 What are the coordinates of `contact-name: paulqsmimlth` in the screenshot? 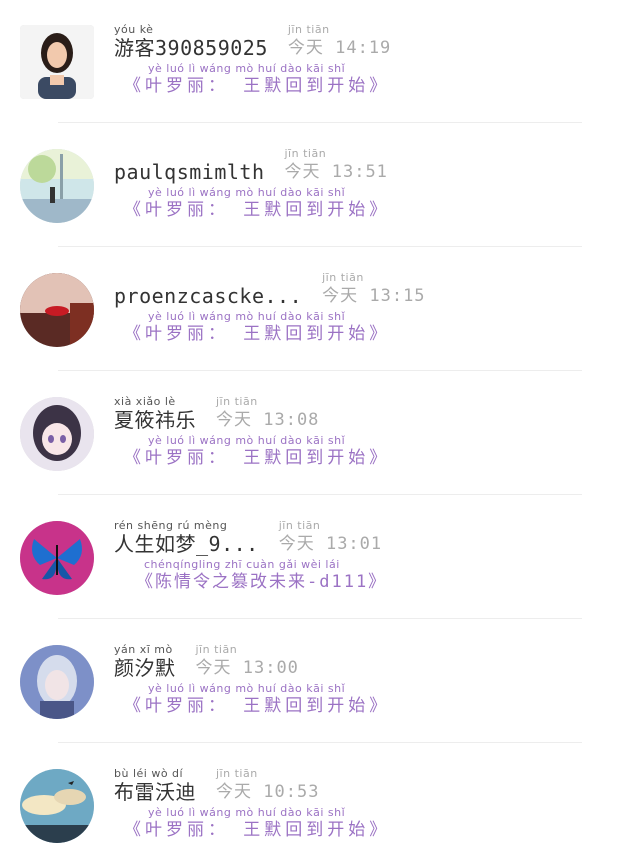 It's located at (189, 165).